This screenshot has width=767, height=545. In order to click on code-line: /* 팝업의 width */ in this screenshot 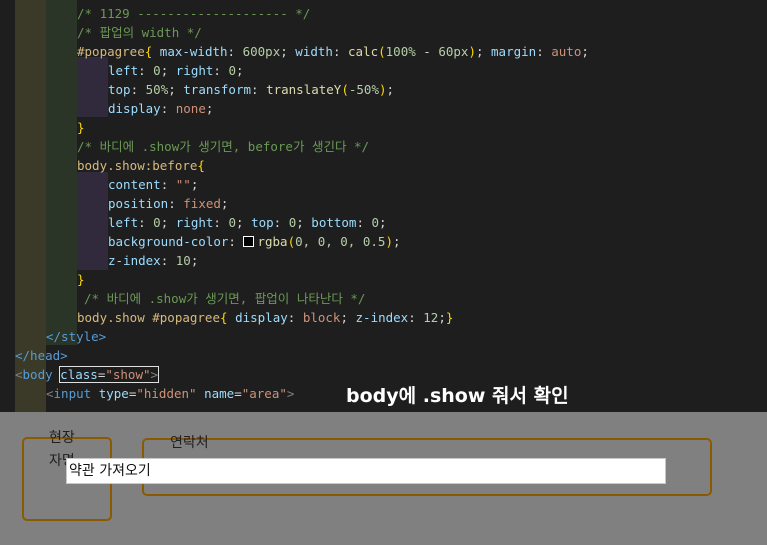, I will do `click(139, 32)`.